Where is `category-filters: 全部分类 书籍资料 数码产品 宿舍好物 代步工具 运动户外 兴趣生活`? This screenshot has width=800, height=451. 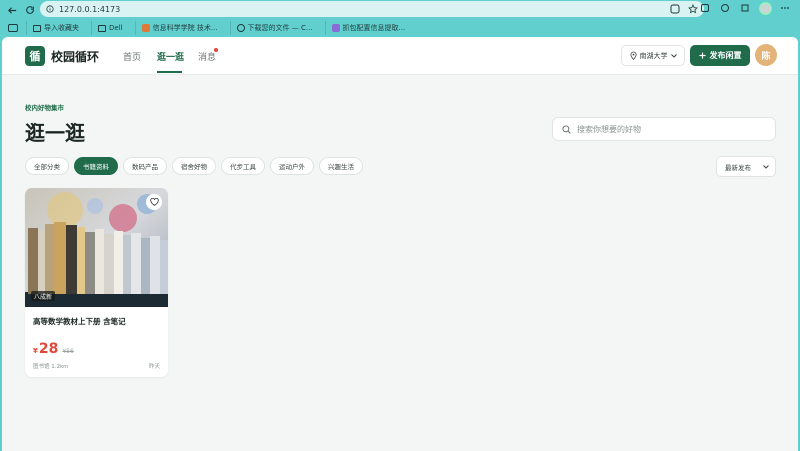
category-filters: 全部分类 书籍资料 数码产品 宿舍好物 代步工具 运动户外 兴趣生活 is located at coordinates (194, 166).